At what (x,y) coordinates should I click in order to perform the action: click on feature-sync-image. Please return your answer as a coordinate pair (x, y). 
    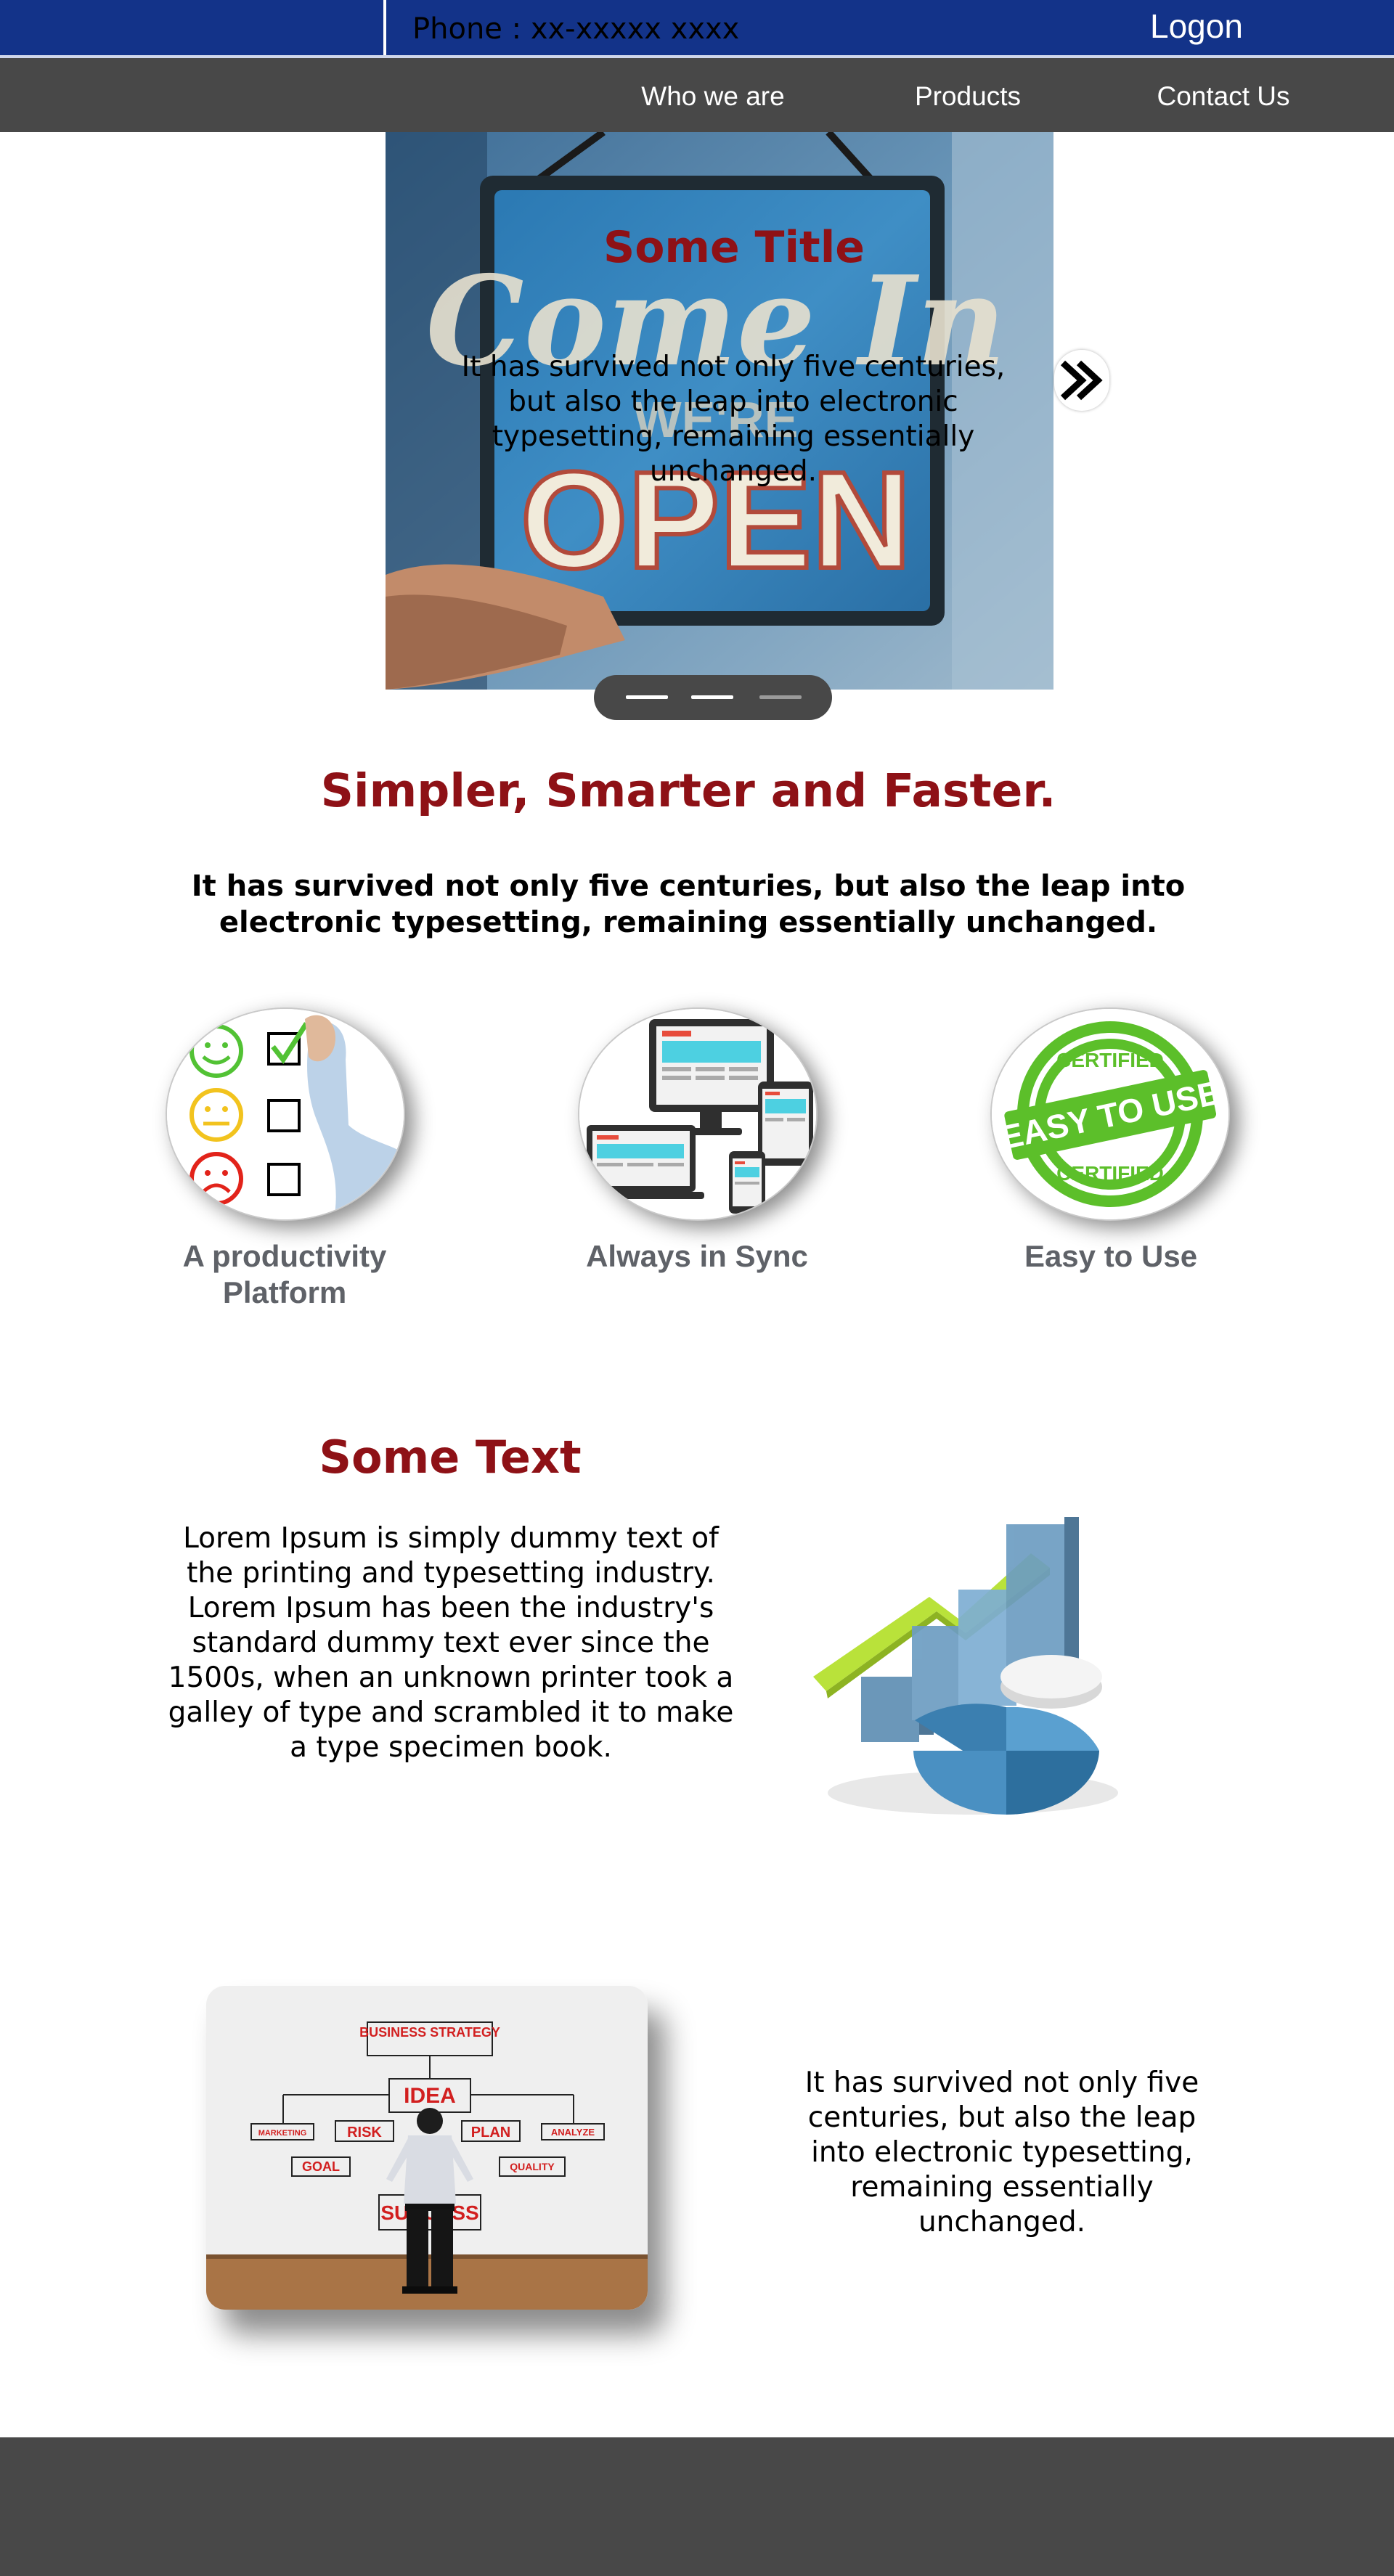
    Looking at the image, I should click on (698, 1114).